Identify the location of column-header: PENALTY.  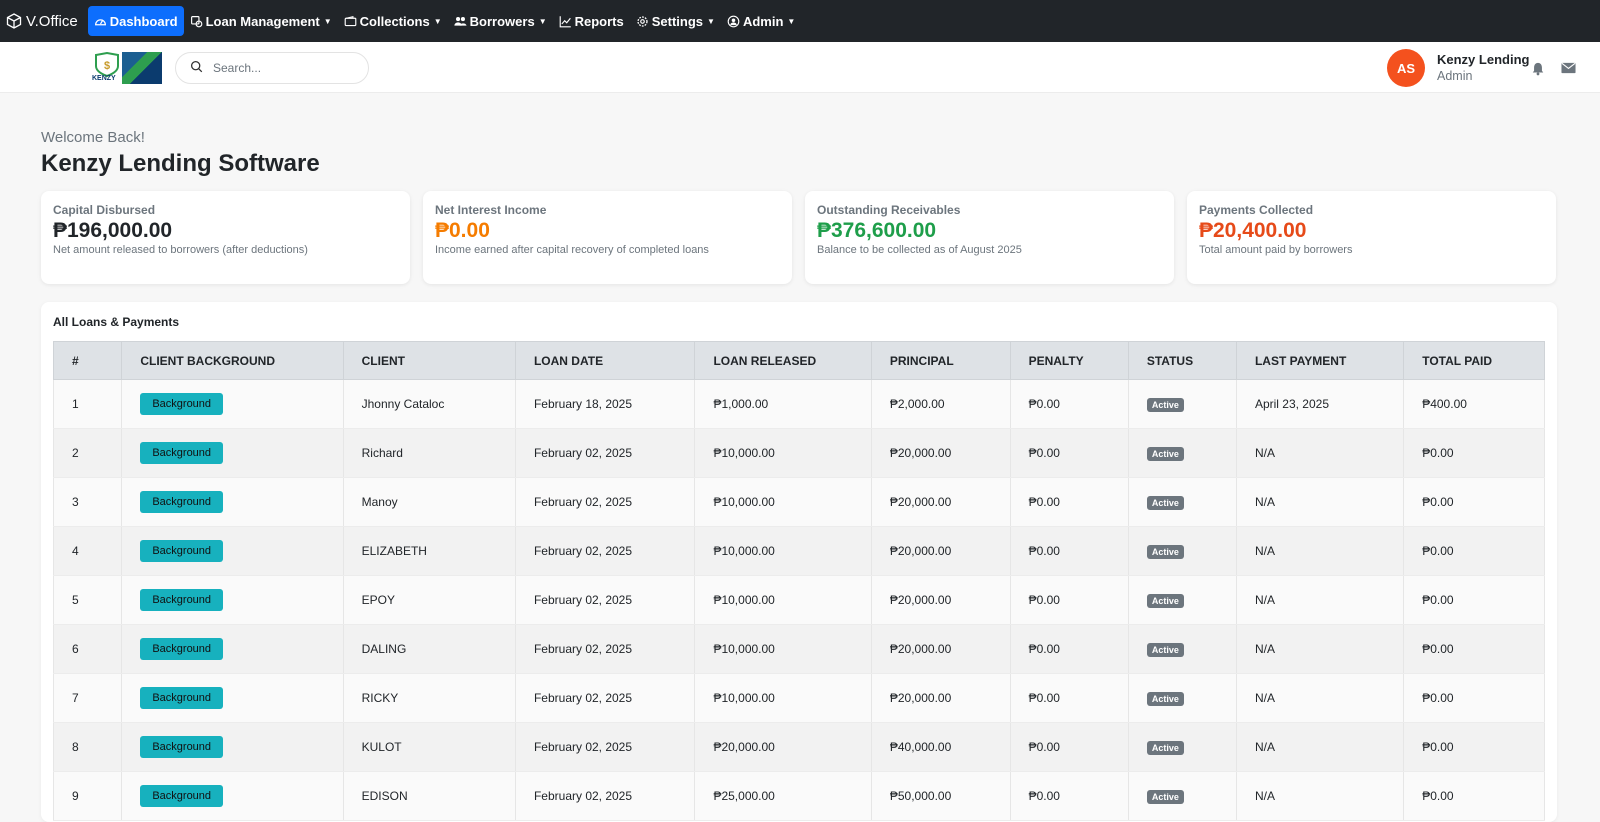
(1069, 360).